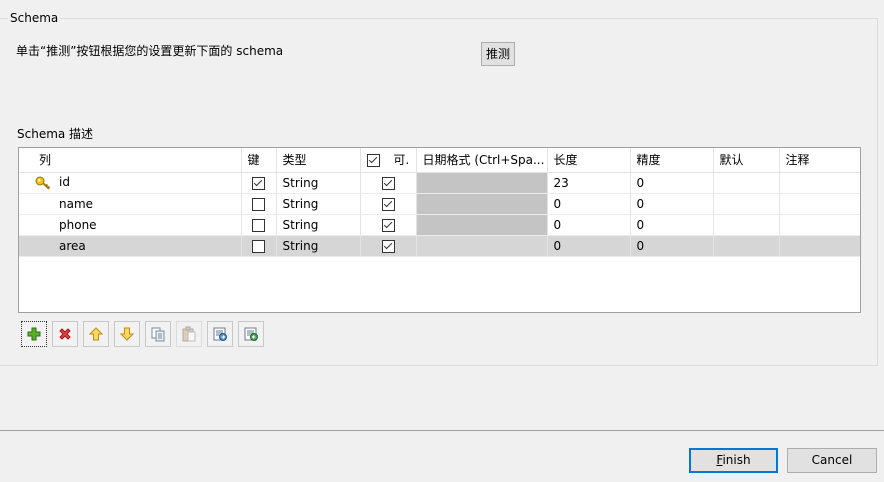 This screenshot has height=482, width=884. I want to click on cell-length: 23, so click(589, 183).